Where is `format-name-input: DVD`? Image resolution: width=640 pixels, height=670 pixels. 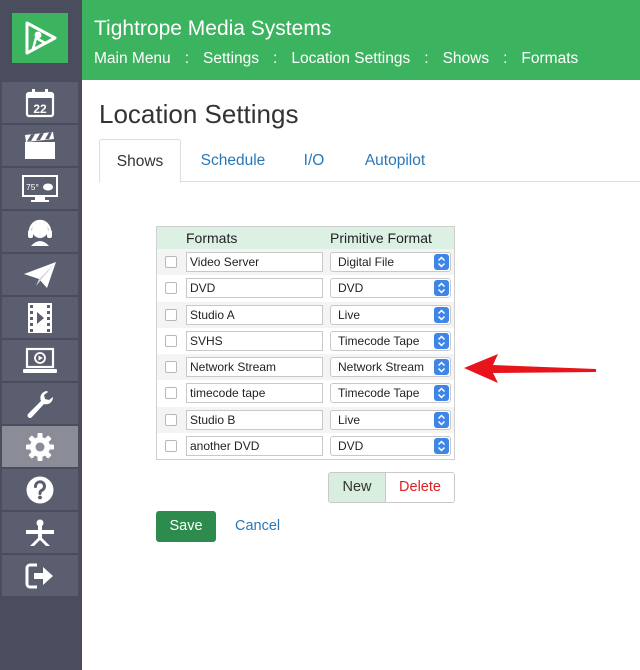
format-name-input: DVD is located at coordinates (254, 288).